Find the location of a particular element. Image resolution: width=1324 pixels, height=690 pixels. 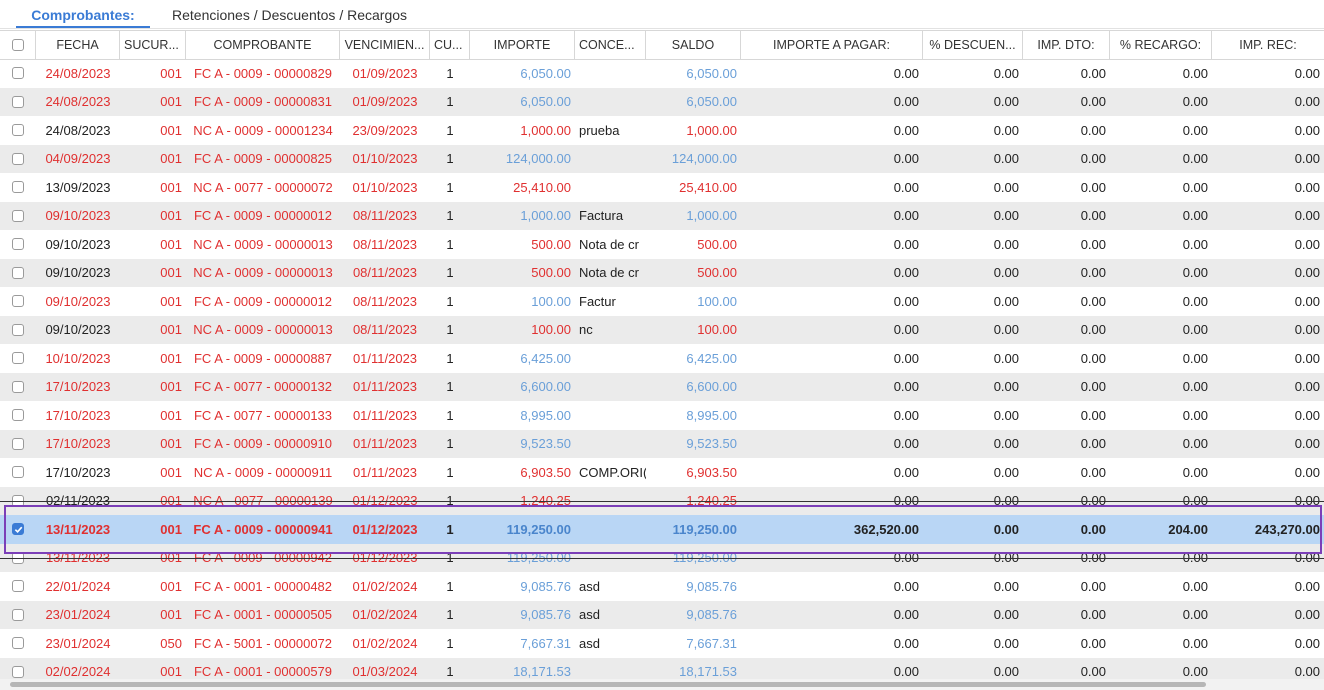

cell-vencimiento: 01/10/2023 is located at coordinates (385, 187).